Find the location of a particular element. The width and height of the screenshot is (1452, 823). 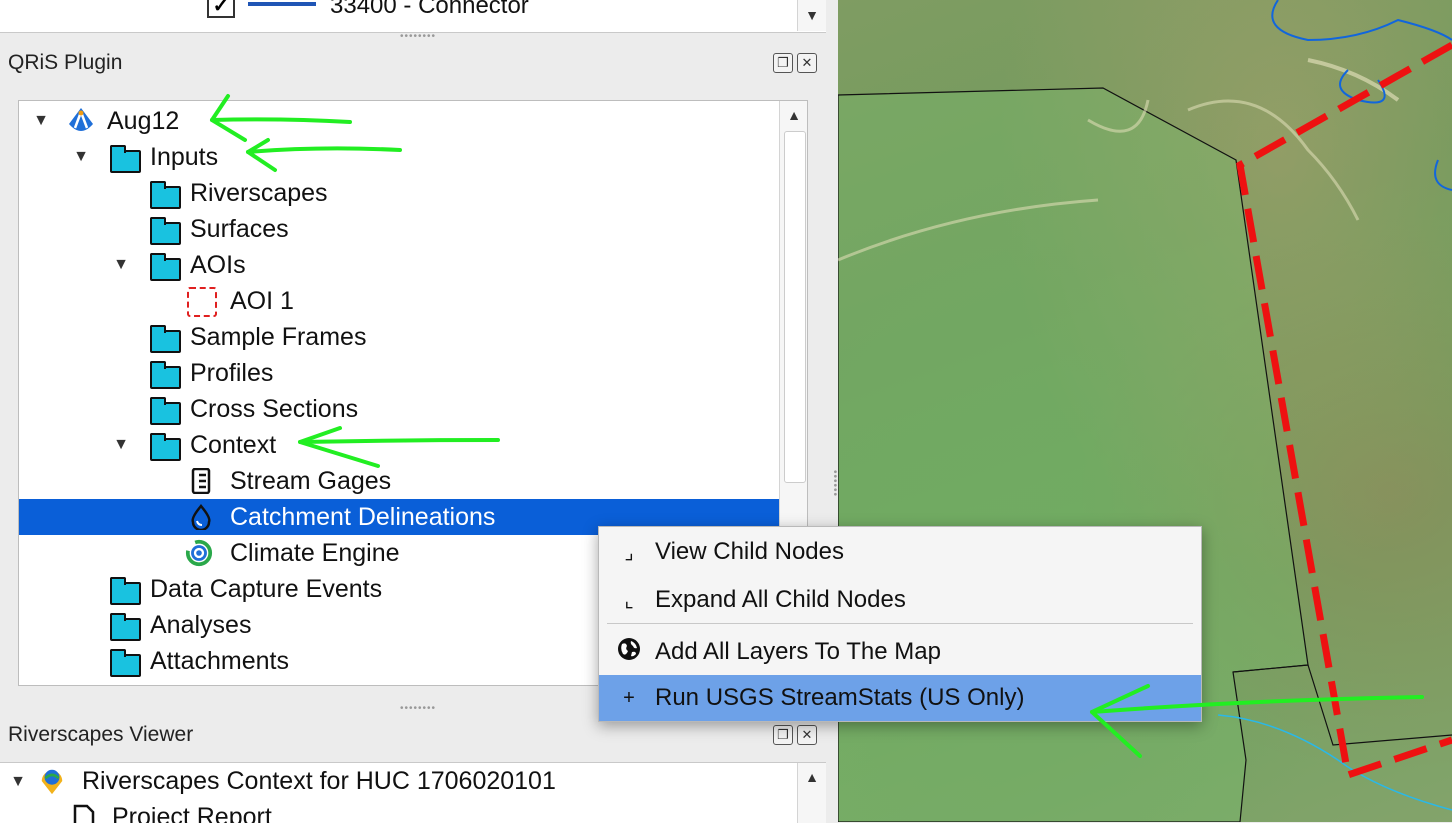

qris-dock-buttons: ❐ ✕ is located at coordinates (795, 63).